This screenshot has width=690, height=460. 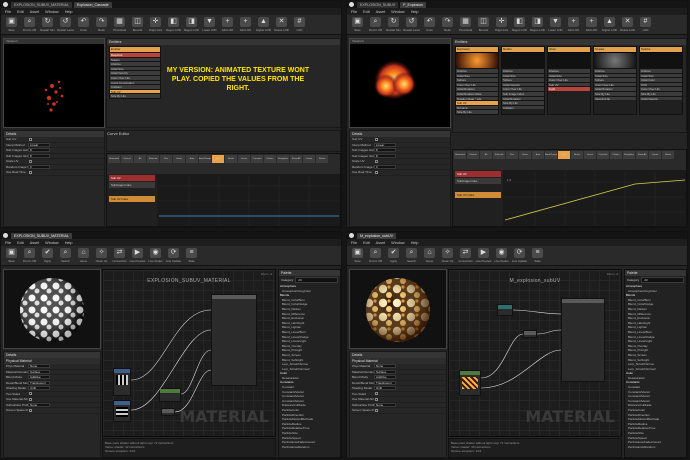 What do you see at coordinates (41, 235) in the screenshot?
I see `tab-material: EXPLOSION_SUBUV_MATERIAL` at bounding box center [41, 235].